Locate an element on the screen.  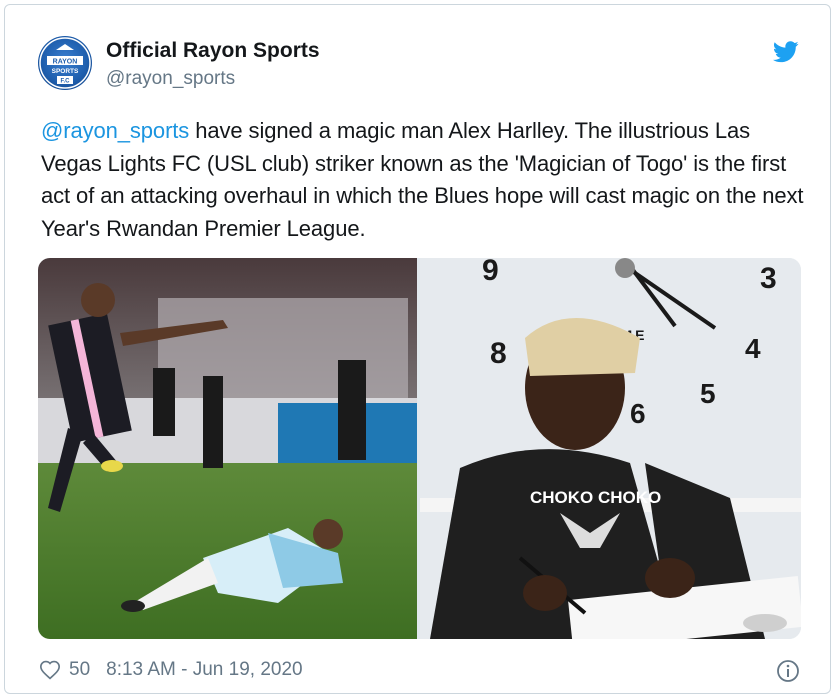
twitter-bird-icon is located at coordinates (785, 54).